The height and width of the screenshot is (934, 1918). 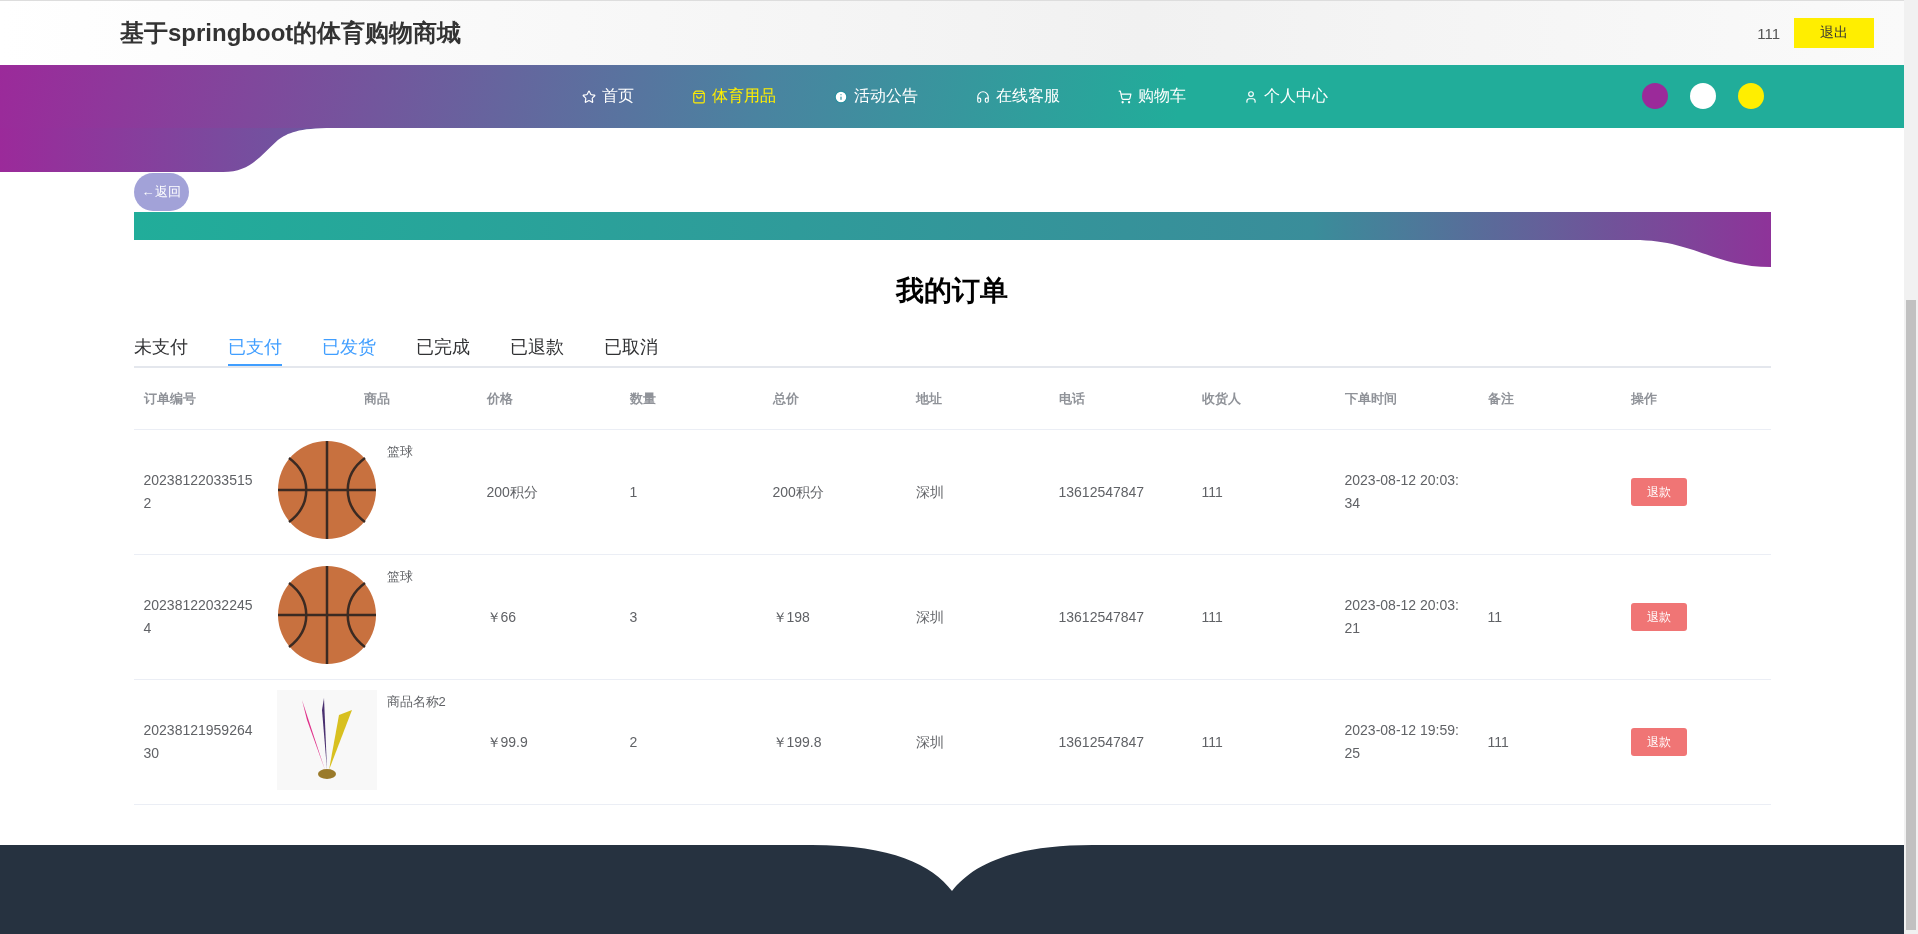 I want to click on nav-link: 体育用品, so click(x=734, y=96).